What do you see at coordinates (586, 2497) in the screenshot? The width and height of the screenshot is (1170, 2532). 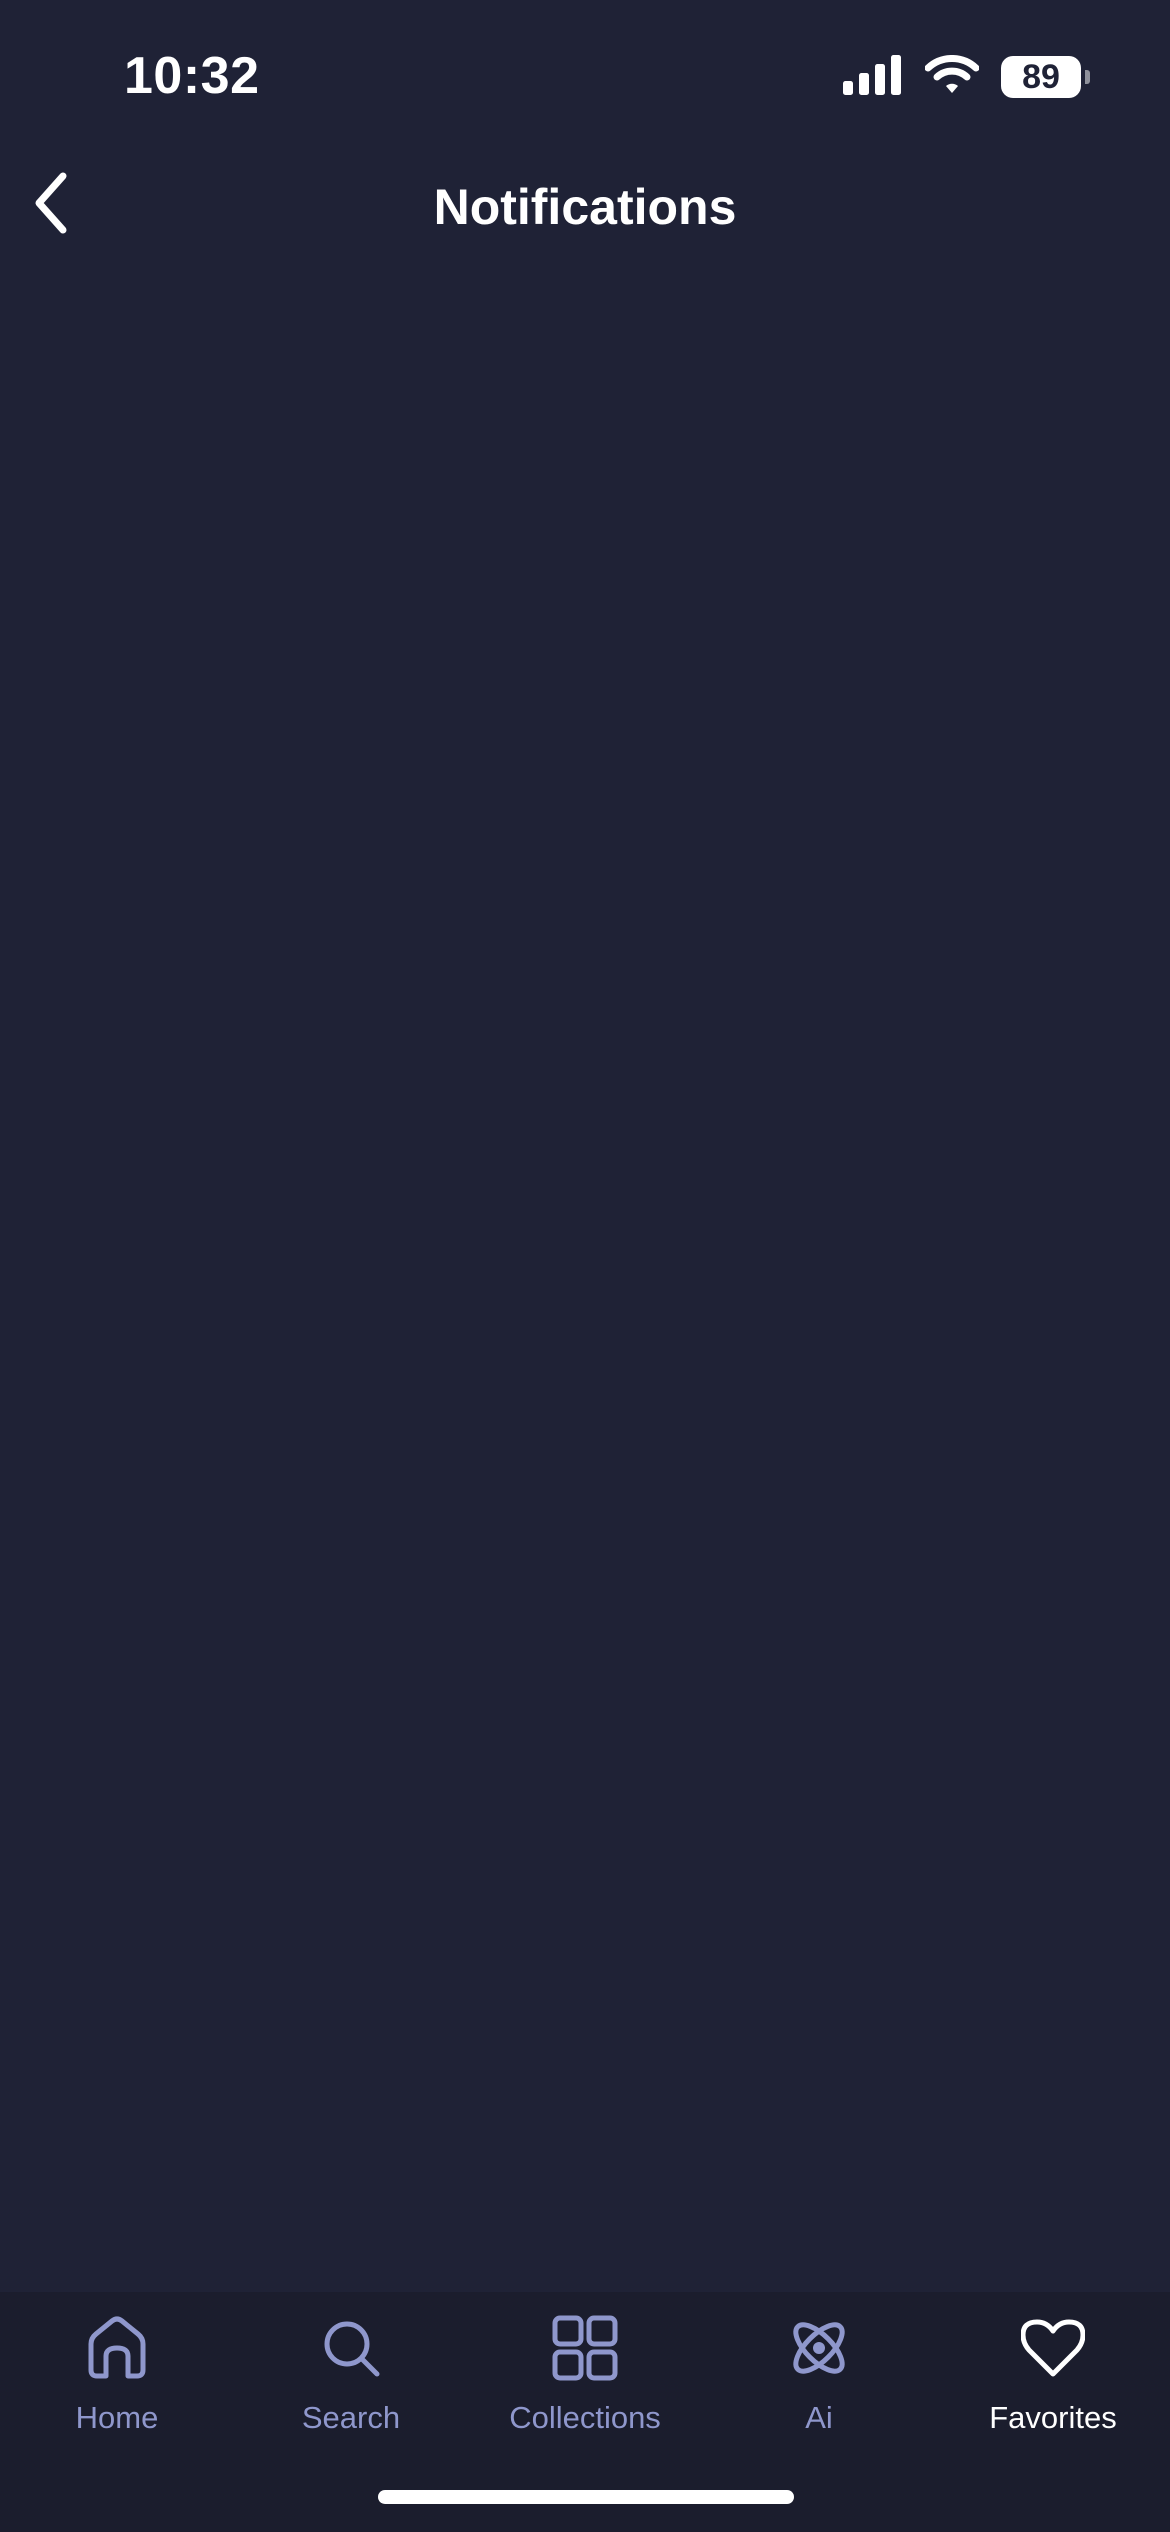 I see `home-indicator` at bounding box center [586, 2497].